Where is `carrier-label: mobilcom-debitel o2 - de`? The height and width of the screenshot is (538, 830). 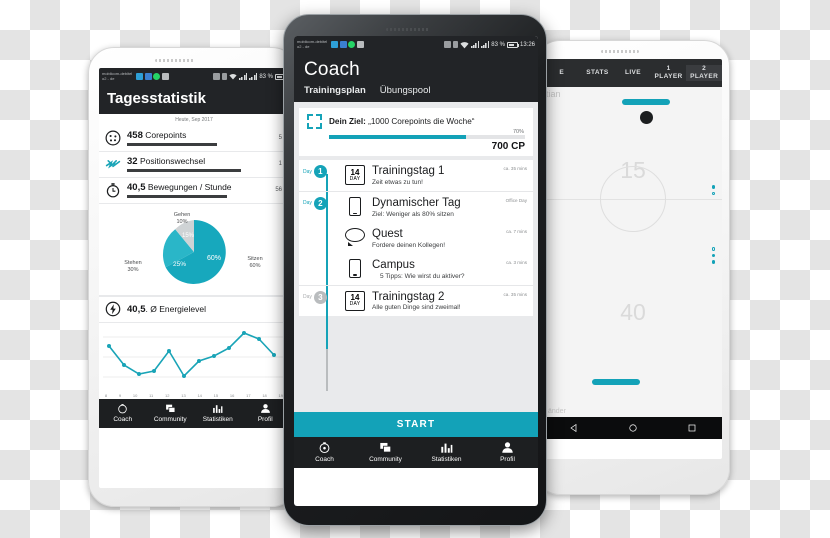
carrier-label: mobilcom-debitel o2 - de is located at coordinates (117, 75).